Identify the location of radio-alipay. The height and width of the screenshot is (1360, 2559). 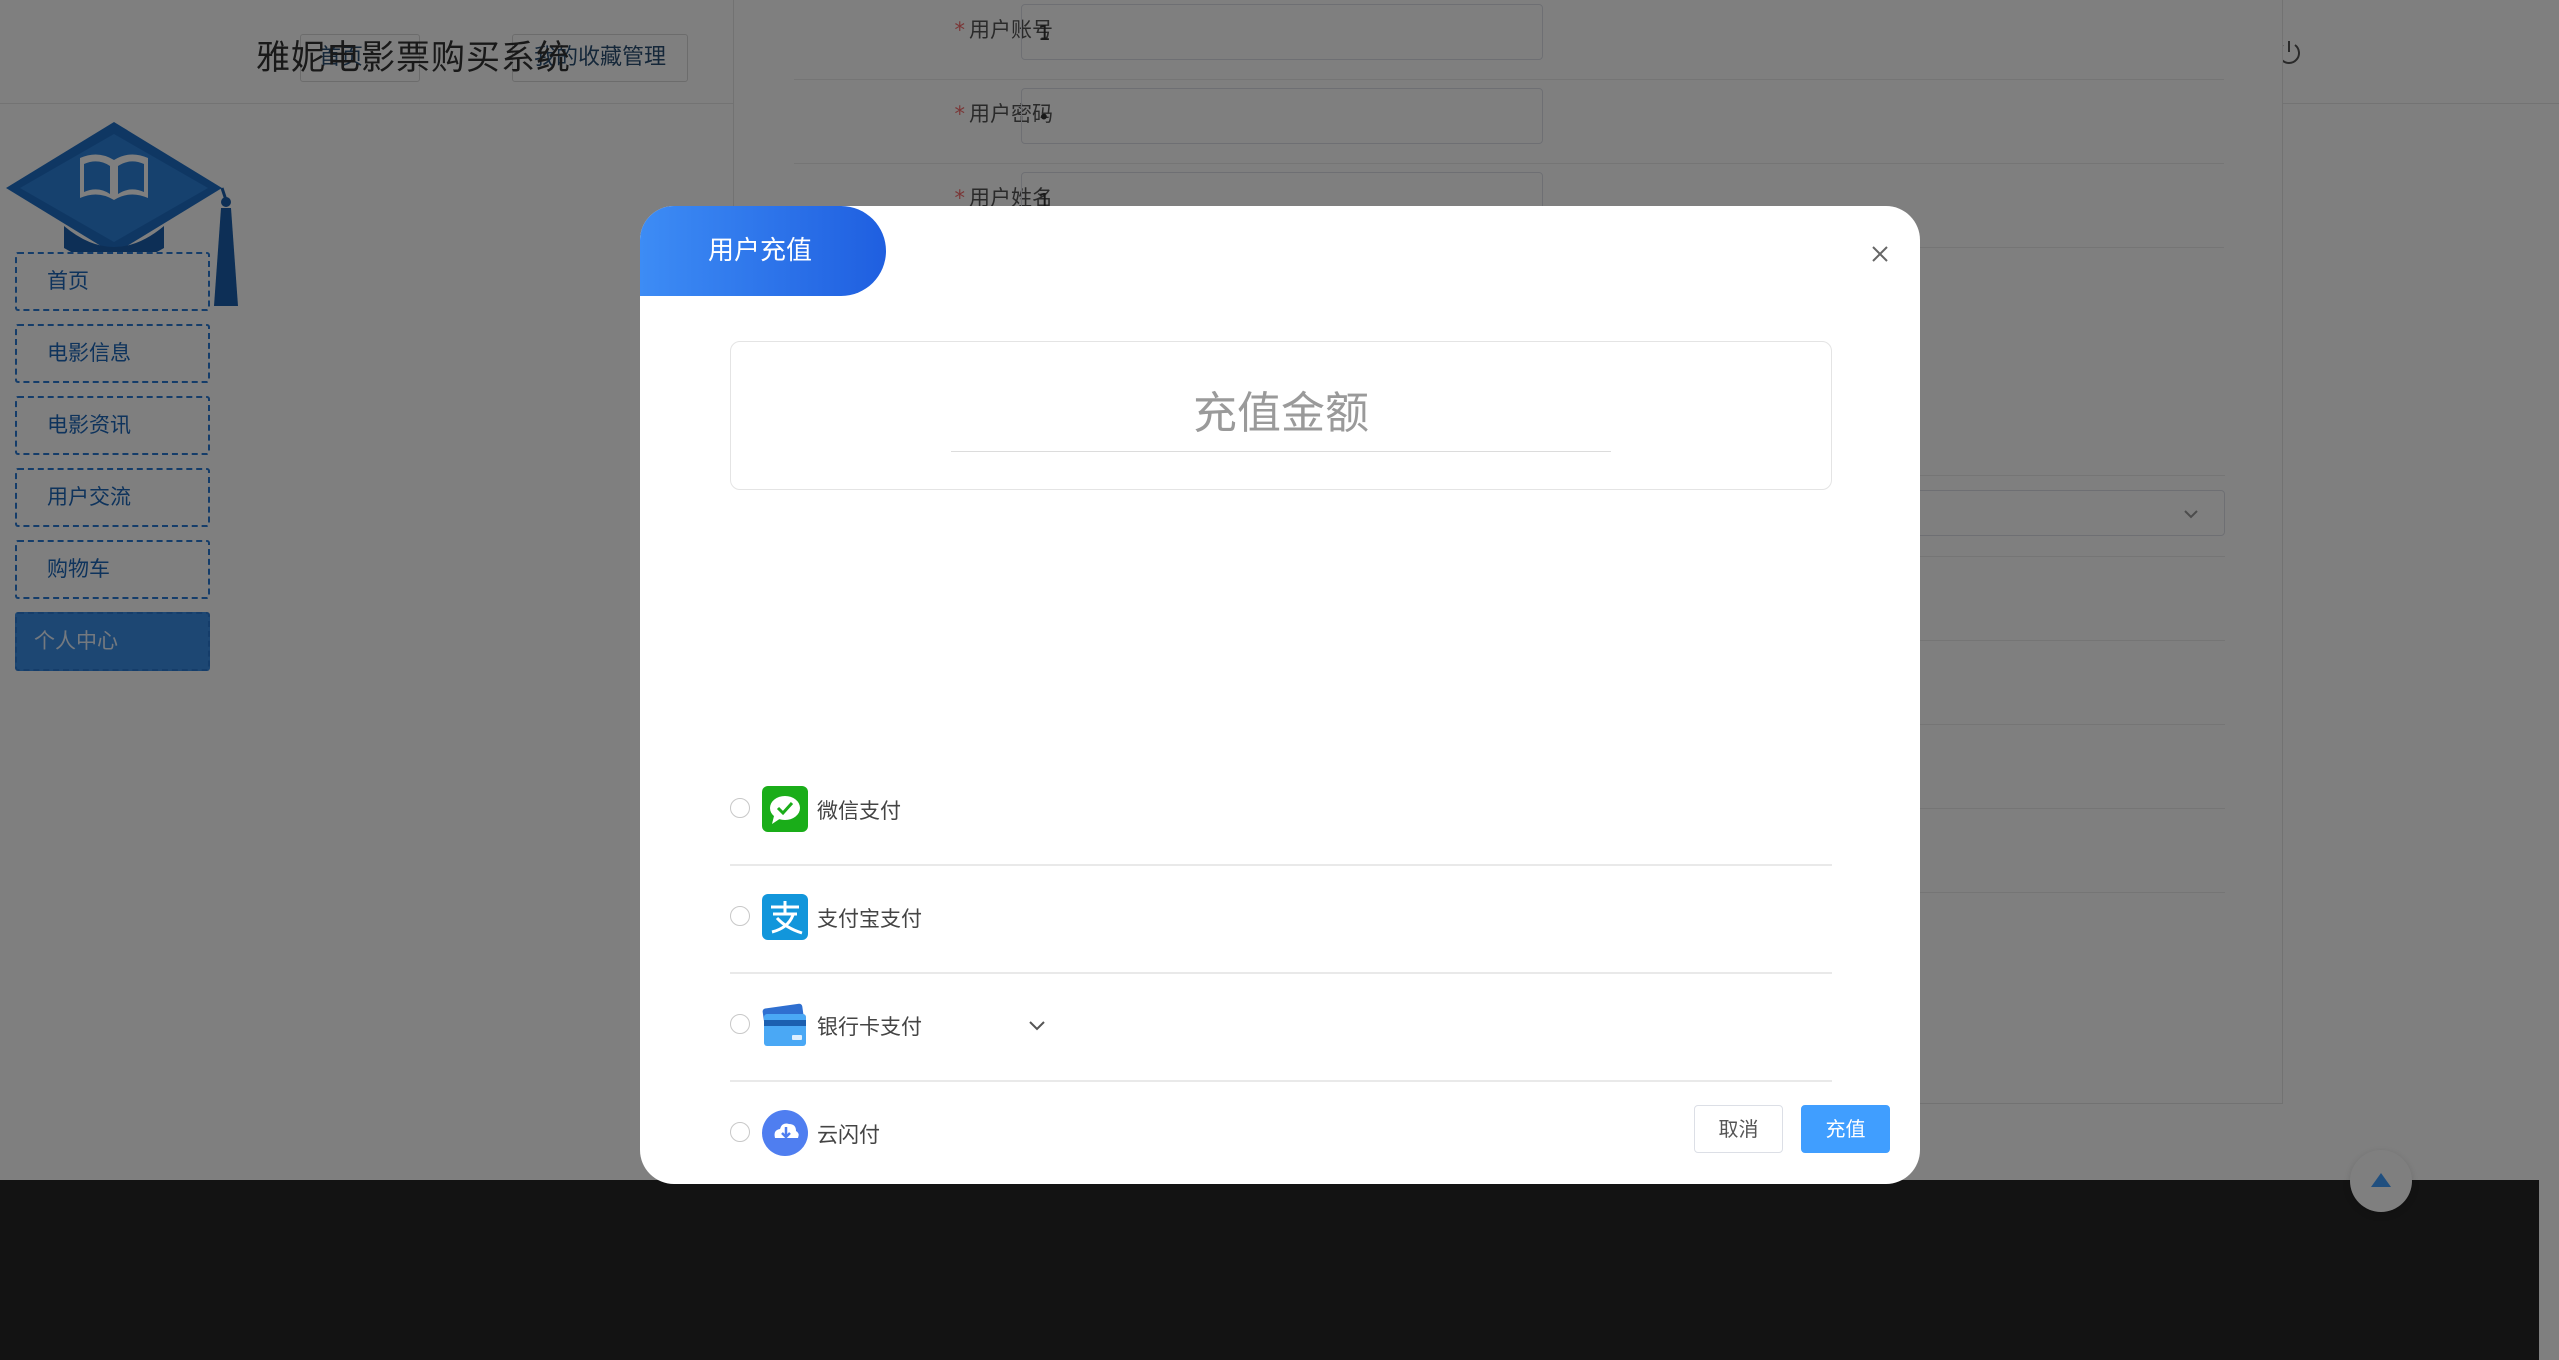
(740, 916).